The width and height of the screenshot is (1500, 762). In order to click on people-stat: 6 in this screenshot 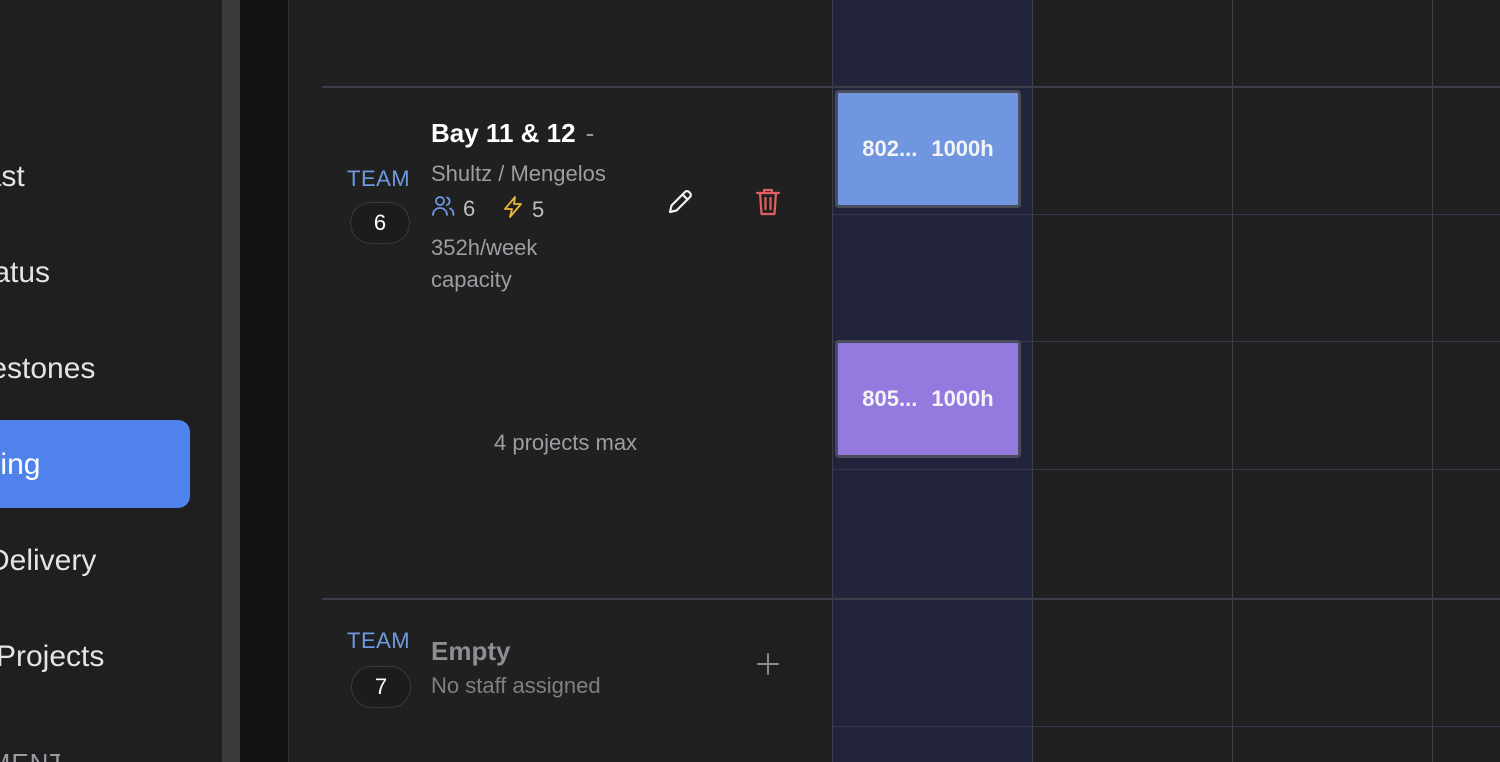, I will do `click(453, 209)`.